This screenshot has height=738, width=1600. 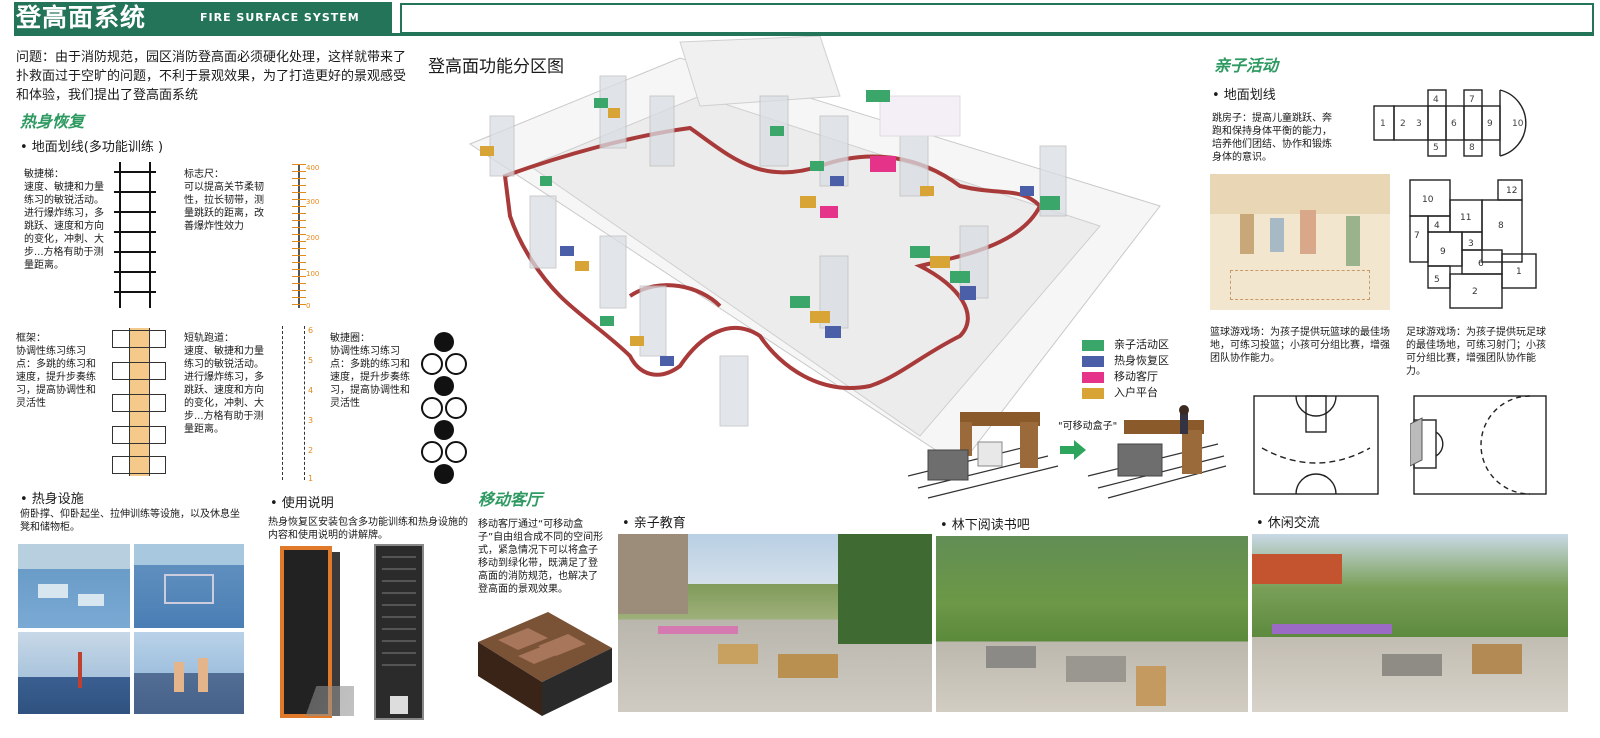 What do you see at coordinates (311, 330) in the screenshot?
I see `track-tick-6: 6` at bounding box center [311, 330].